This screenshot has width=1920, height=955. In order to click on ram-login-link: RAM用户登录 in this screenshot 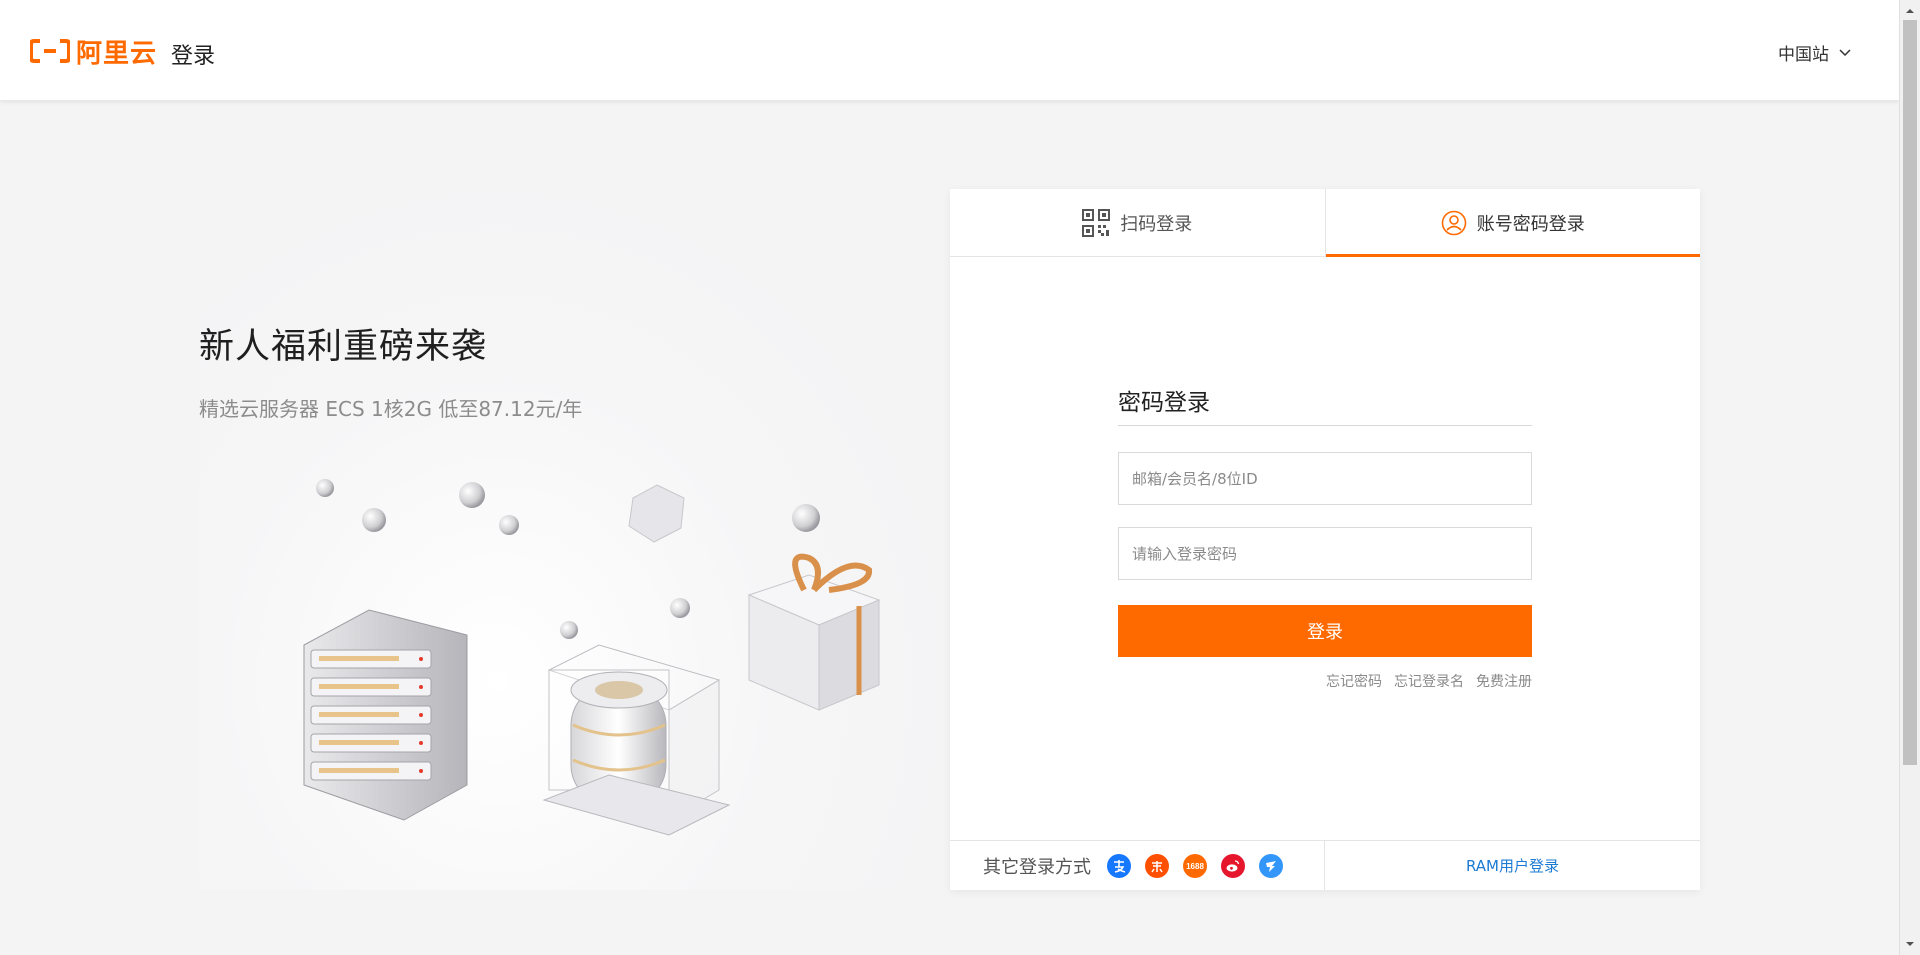, I will do `click(1512, 865)`.